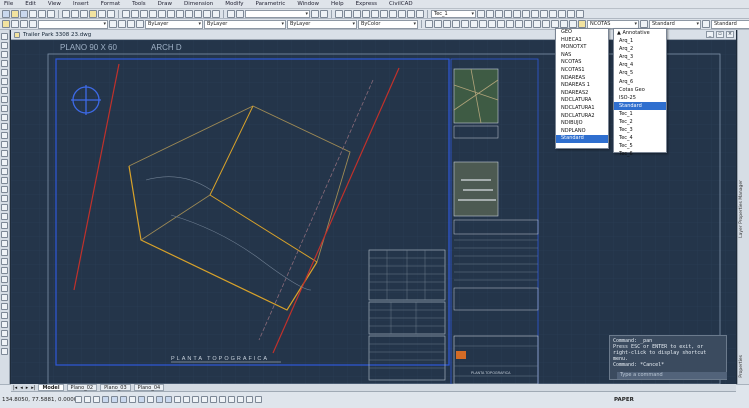 The image size is (749, 408). What do you see at coordinates (249, 399) in the screenshot?
I see `zoom-status-icon` at bounding box center [249, 399].